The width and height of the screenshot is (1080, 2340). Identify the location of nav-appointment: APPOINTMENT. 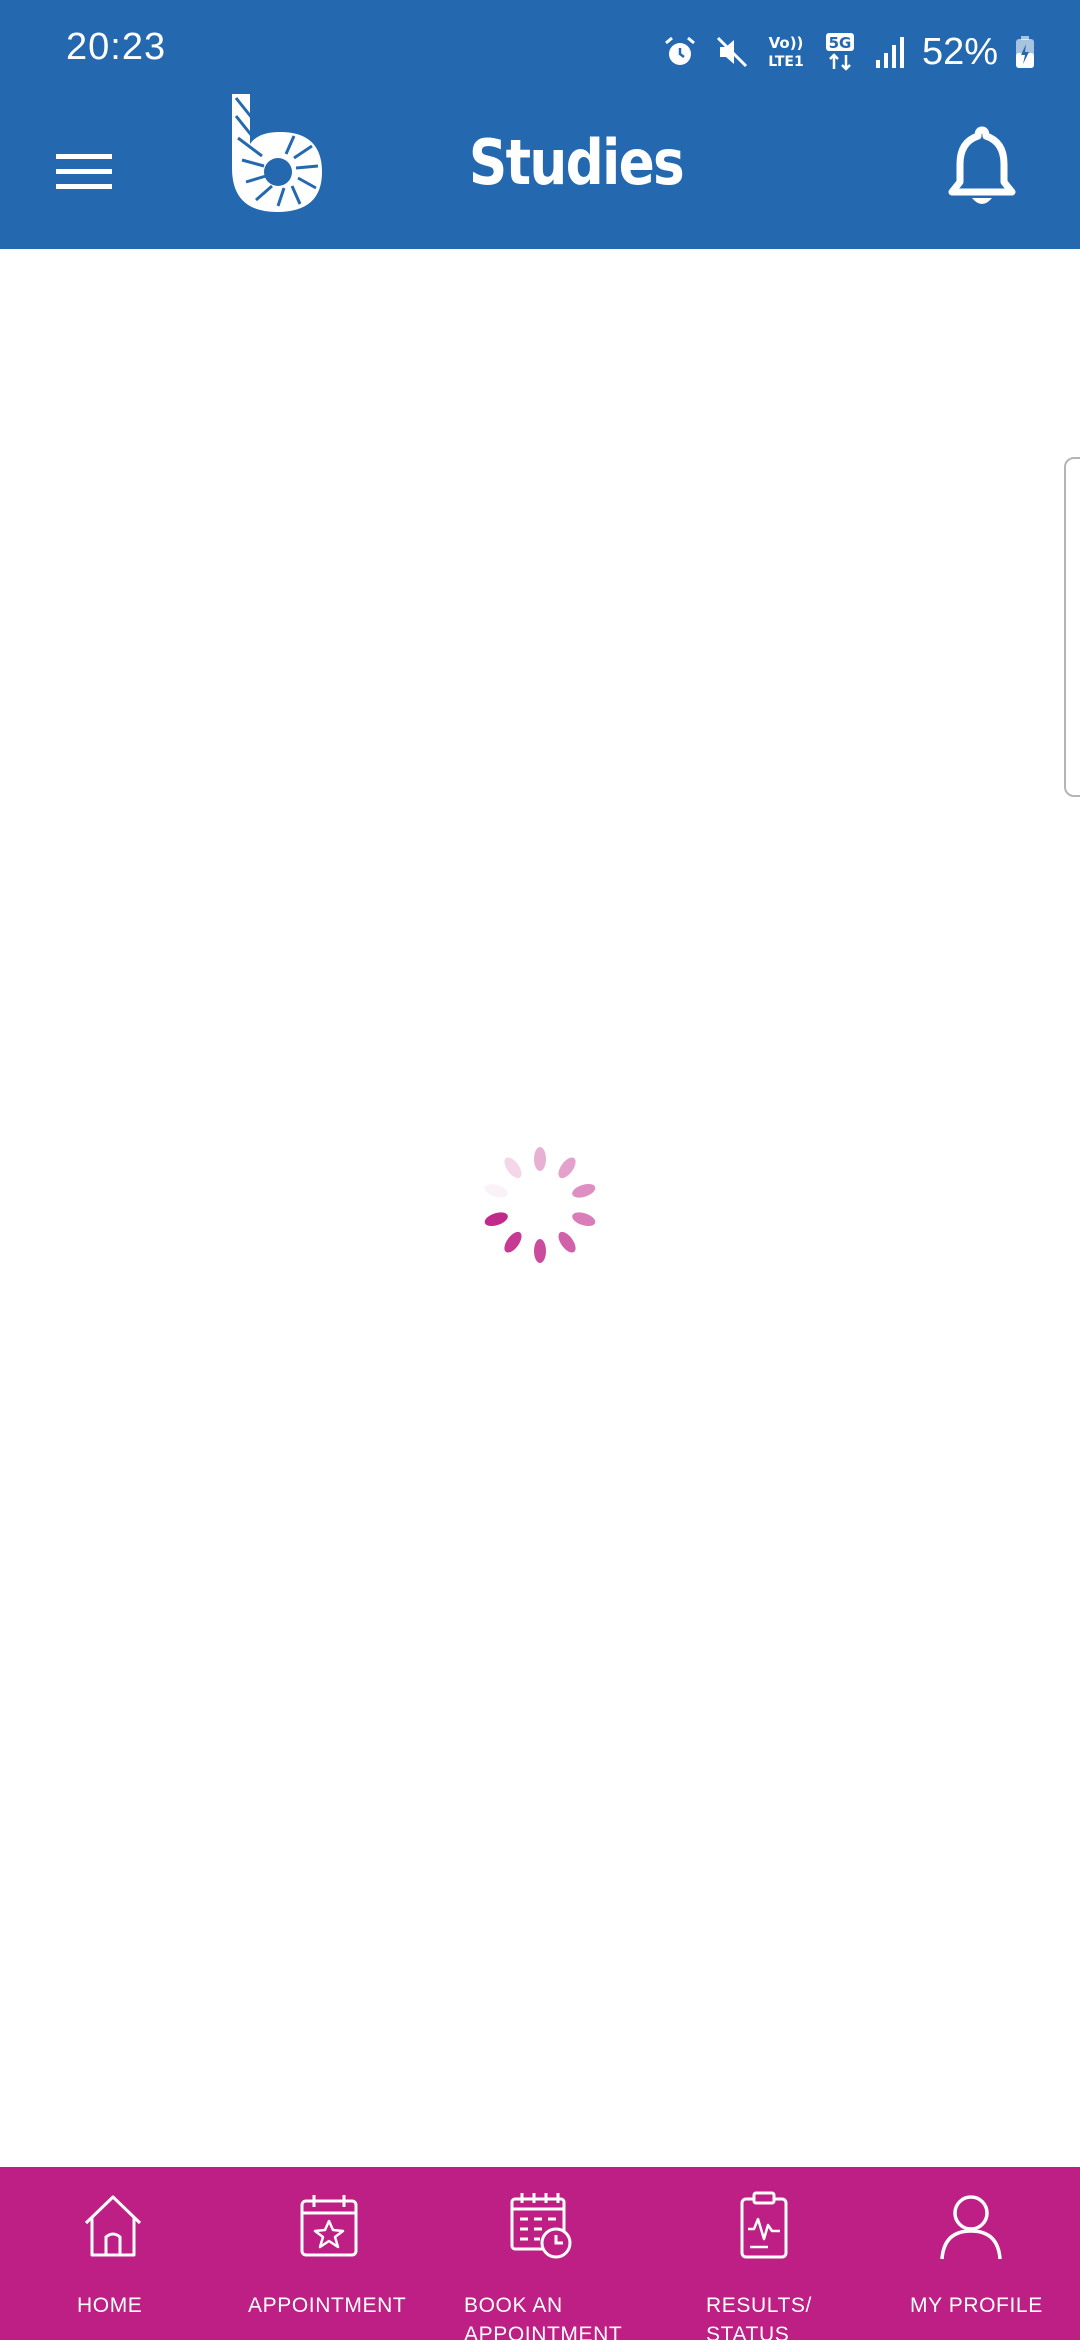
(324, 2261).